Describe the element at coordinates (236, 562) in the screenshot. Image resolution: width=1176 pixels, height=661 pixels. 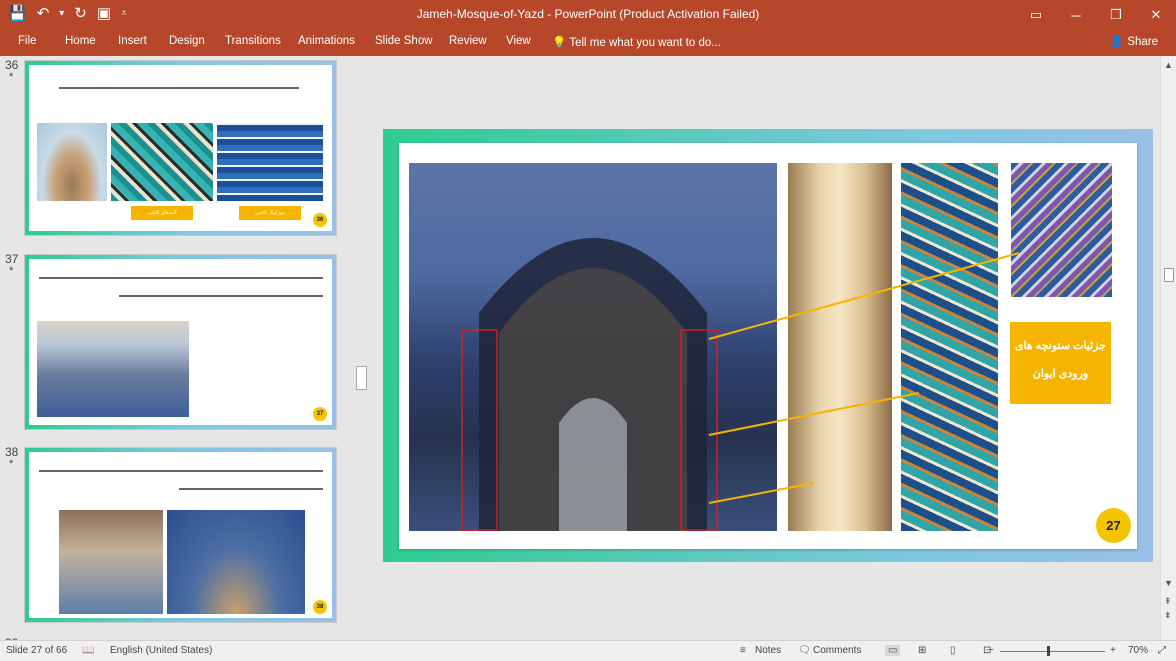
I see `muqarnas-image` at that location.